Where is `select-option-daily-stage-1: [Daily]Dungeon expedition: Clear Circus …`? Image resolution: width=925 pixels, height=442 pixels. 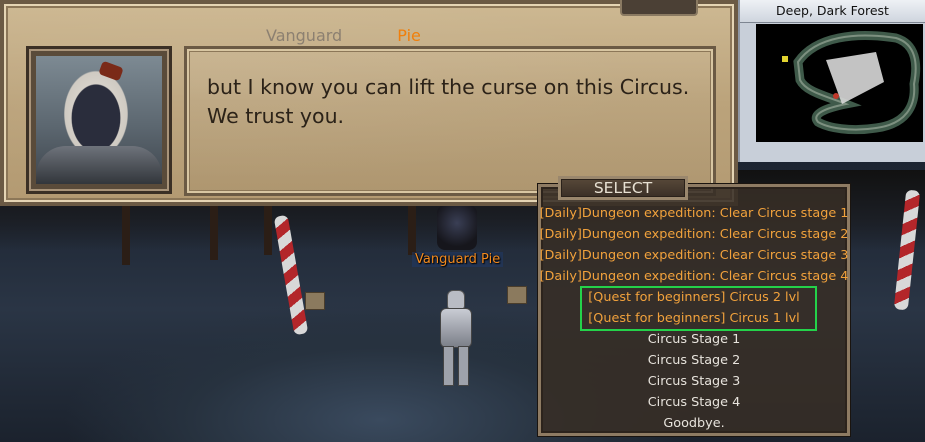
select-option-daily-stage-1: [Daily]Dungeon expedition: Clear Circus … is located at coordinates (694, 214).